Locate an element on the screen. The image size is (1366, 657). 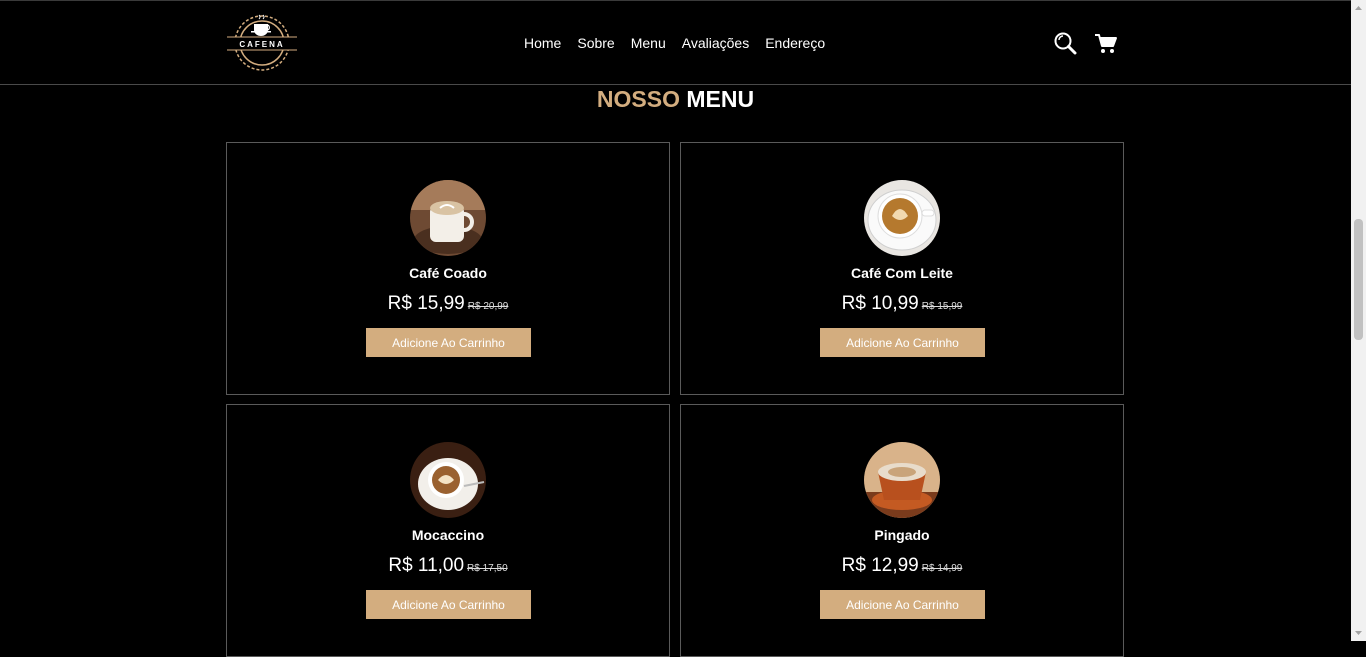
main-nav: Home Sobre Menu Avaliações Endereço is located at coordinates (682, 43).